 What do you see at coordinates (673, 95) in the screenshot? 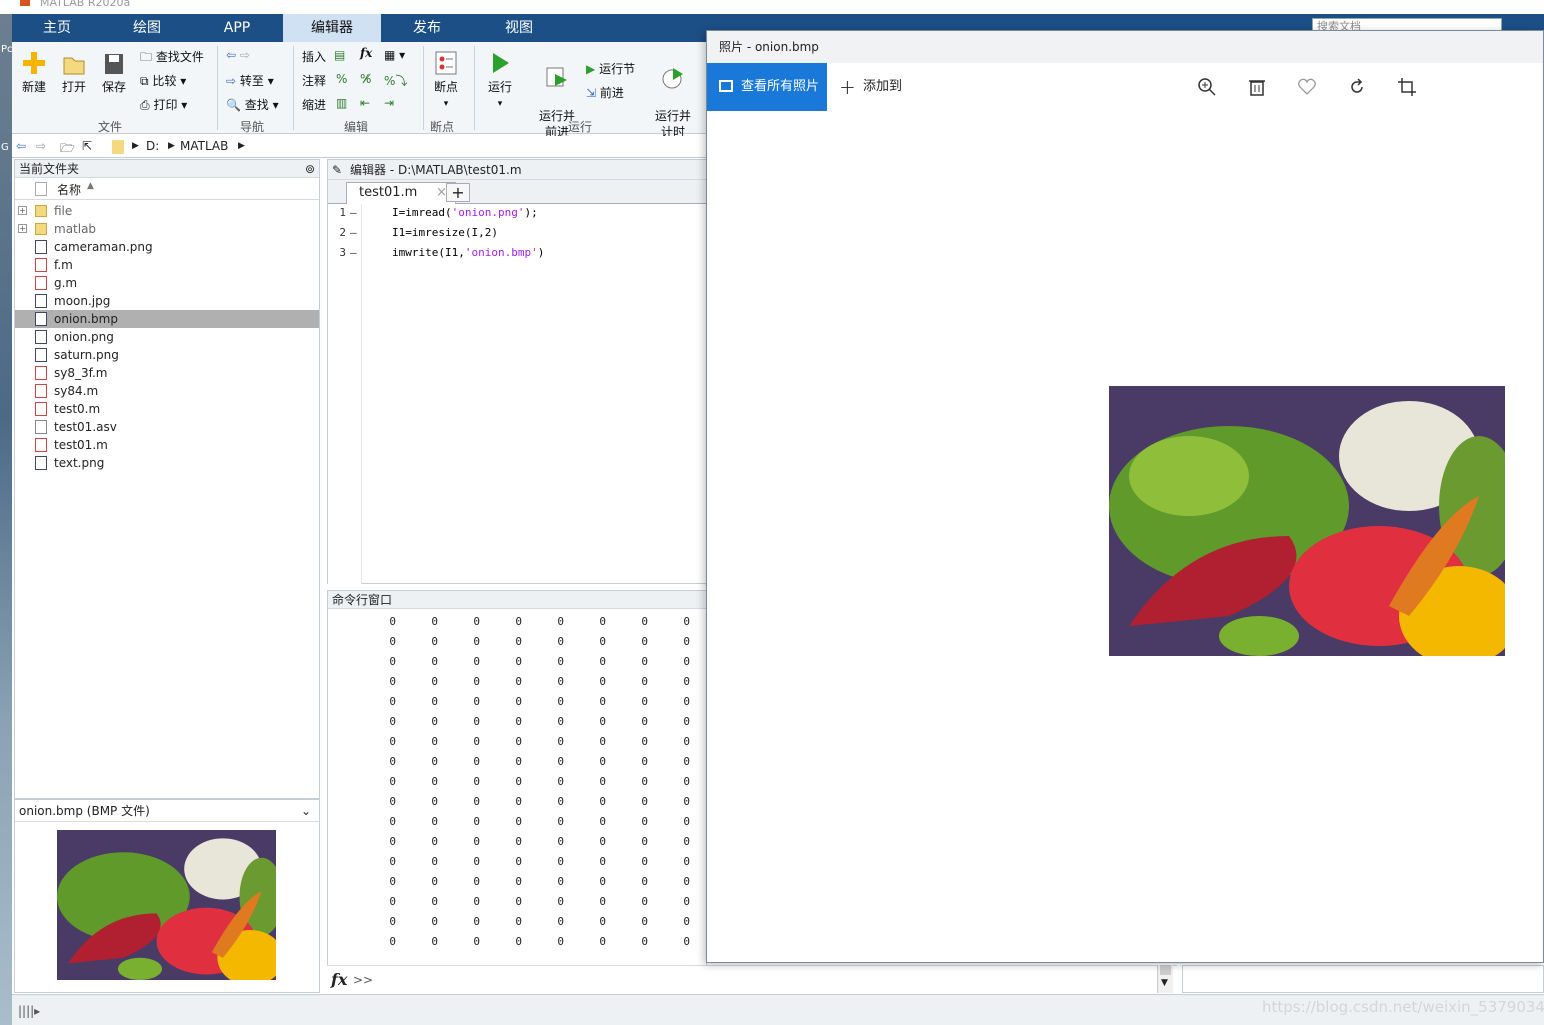
I see `run-and-time-button: 运行并 计时` at bounding box center [673, 95].